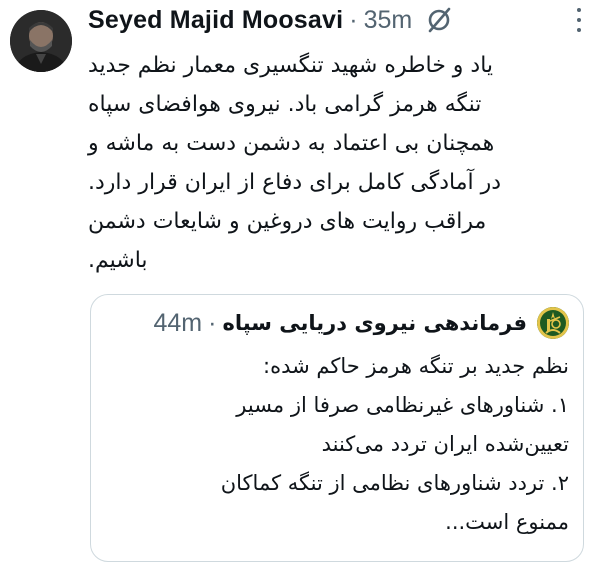 The height and width of the screenshot is (568, 600). What do you see at coordinates (394, 483) in the screenshot?
I see `quoted-text-line: ۲. تردد شناورهای نظامی از تنگه کماکان` at bounding box center [394, 483].